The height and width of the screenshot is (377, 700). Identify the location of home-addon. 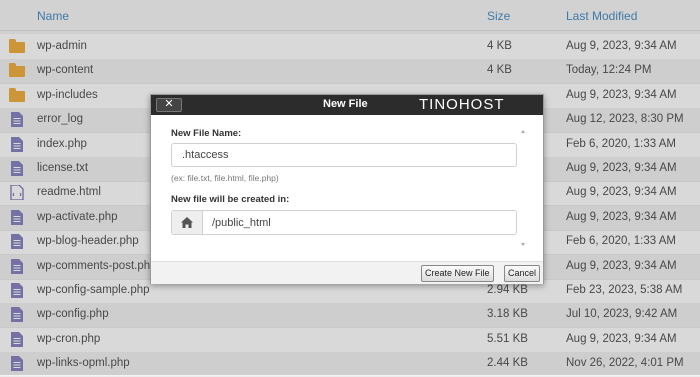
(187, 222).